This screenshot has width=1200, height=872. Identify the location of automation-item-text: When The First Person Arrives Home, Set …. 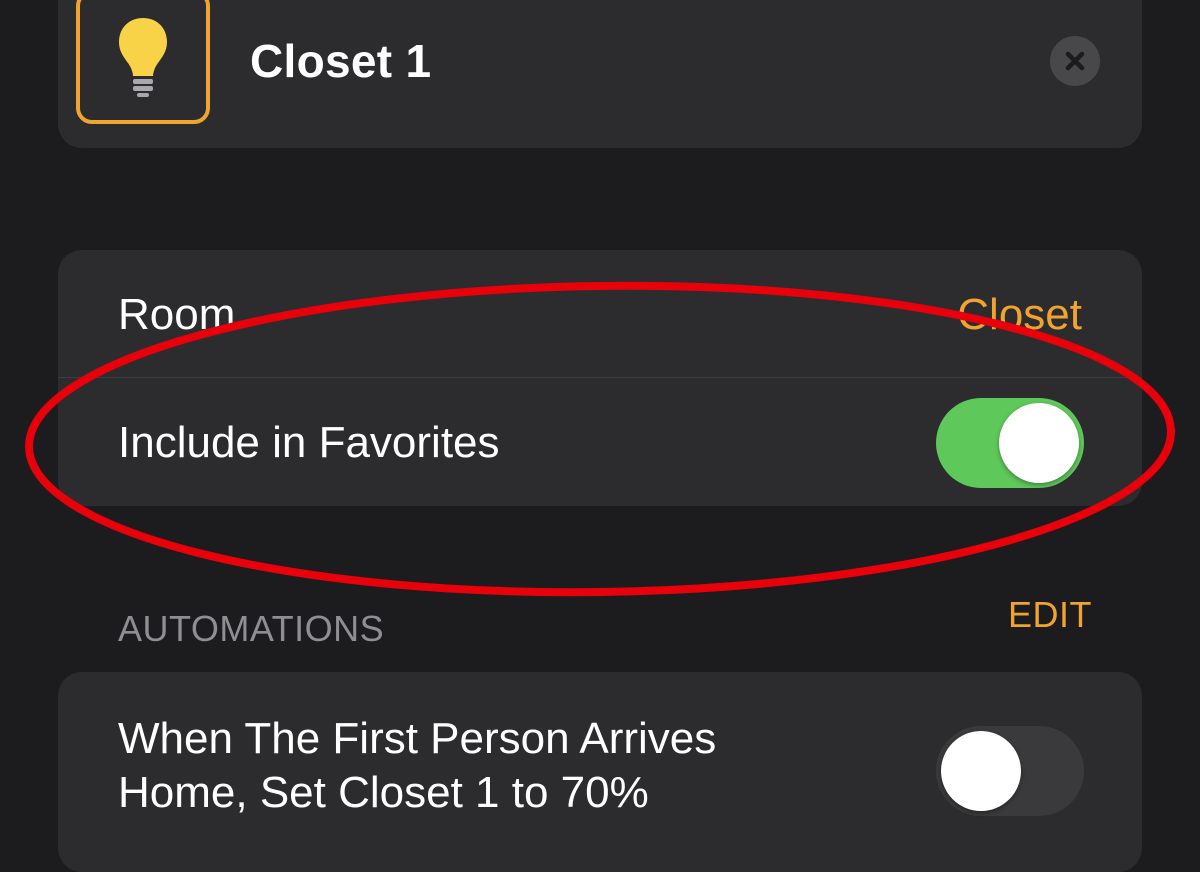
(478, 766).